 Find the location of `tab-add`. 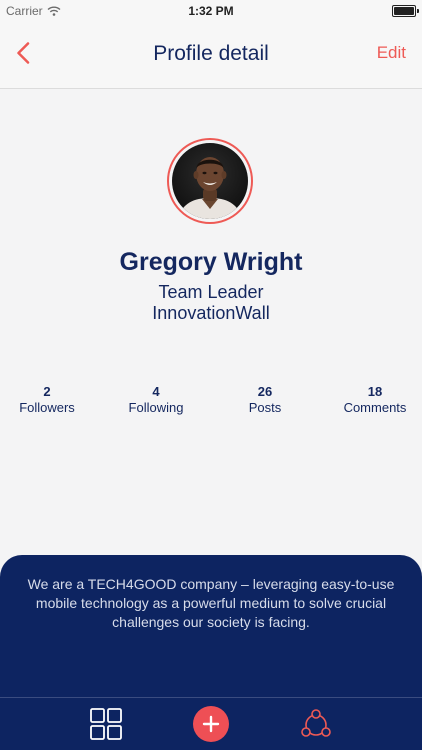

tab-add is located at coordinates (211, 724).